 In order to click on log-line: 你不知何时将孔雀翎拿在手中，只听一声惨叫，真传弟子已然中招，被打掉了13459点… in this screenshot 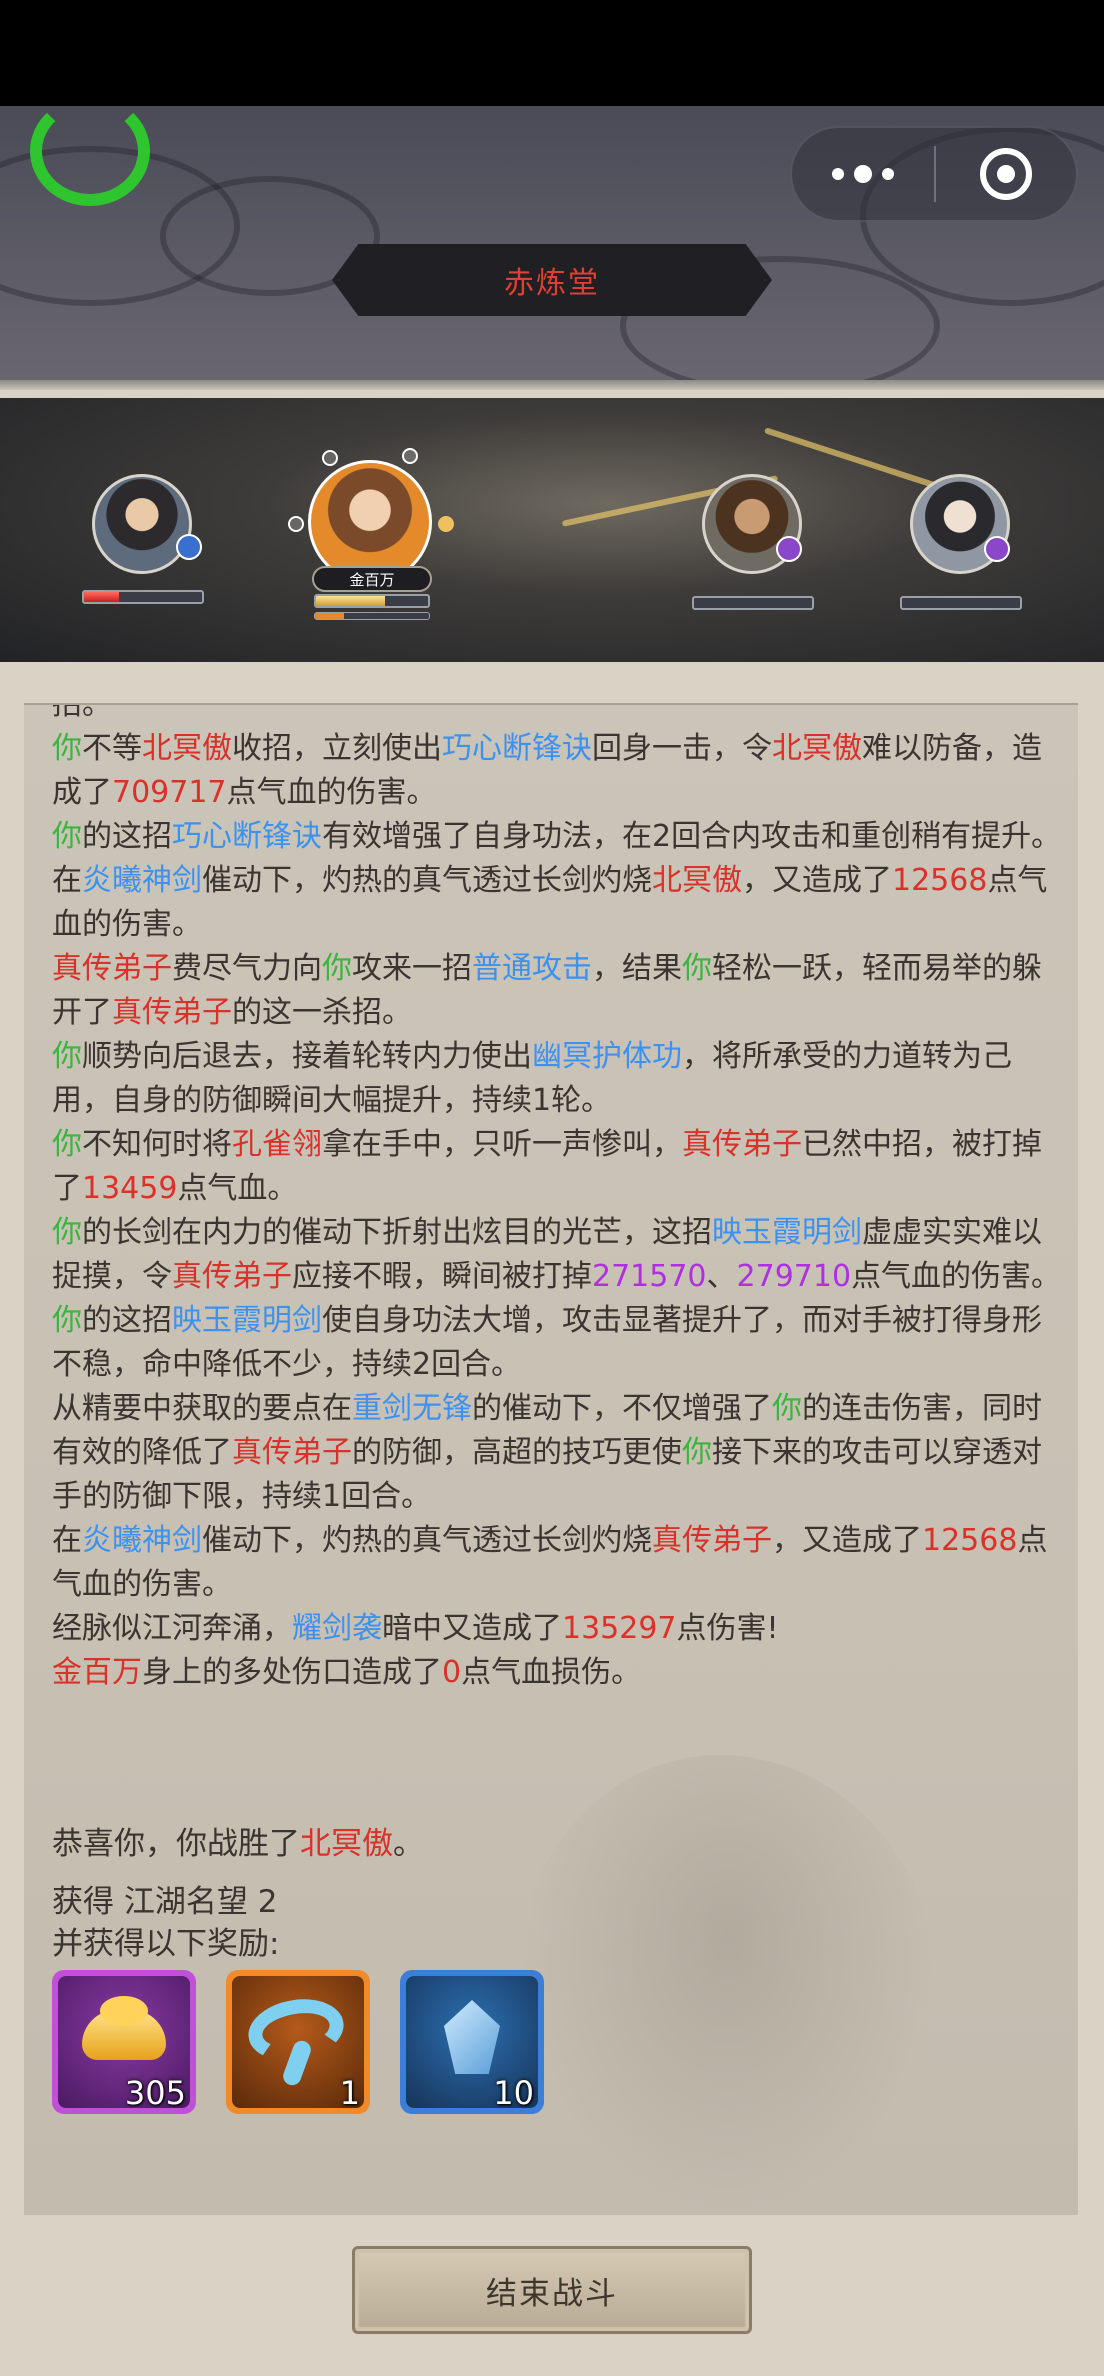, I will do `click(557, 1167)`.